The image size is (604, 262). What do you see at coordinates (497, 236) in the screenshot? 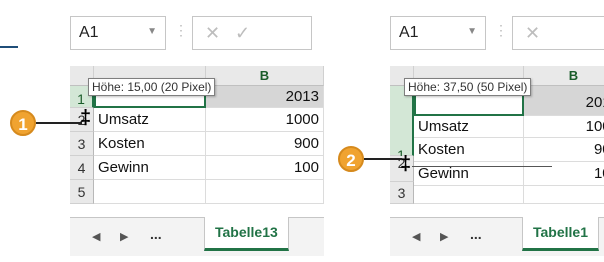
I see `sheet-tab-bar: ◀ ▶ ... Tabelle1` at bounding box center [497, 236].